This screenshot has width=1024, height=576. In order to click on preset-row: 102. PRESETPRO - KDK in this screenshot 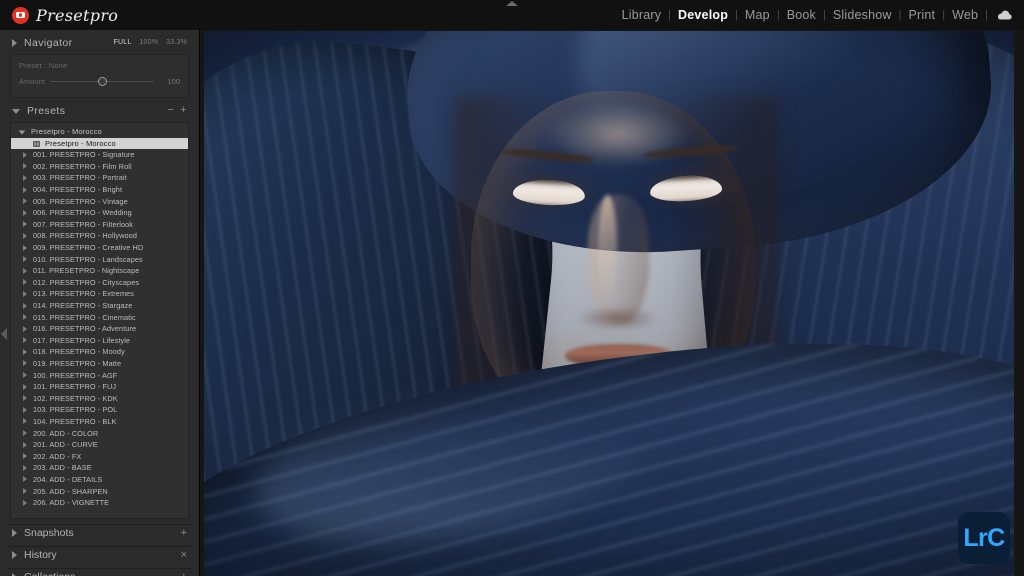, I will do `click(99, 398)`.